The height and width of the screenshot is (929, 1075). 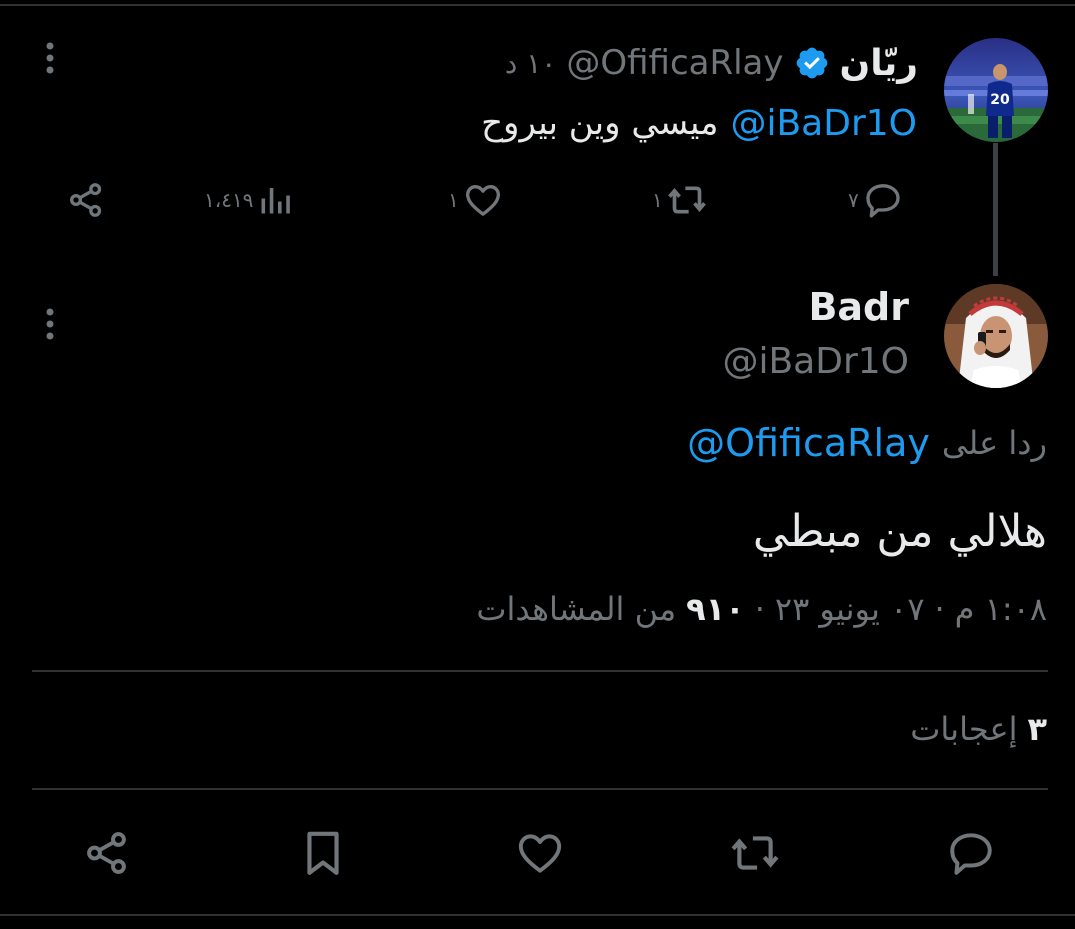 I want to click on parent-text: ميسي وين بيروح, so click(x=600, y=123).